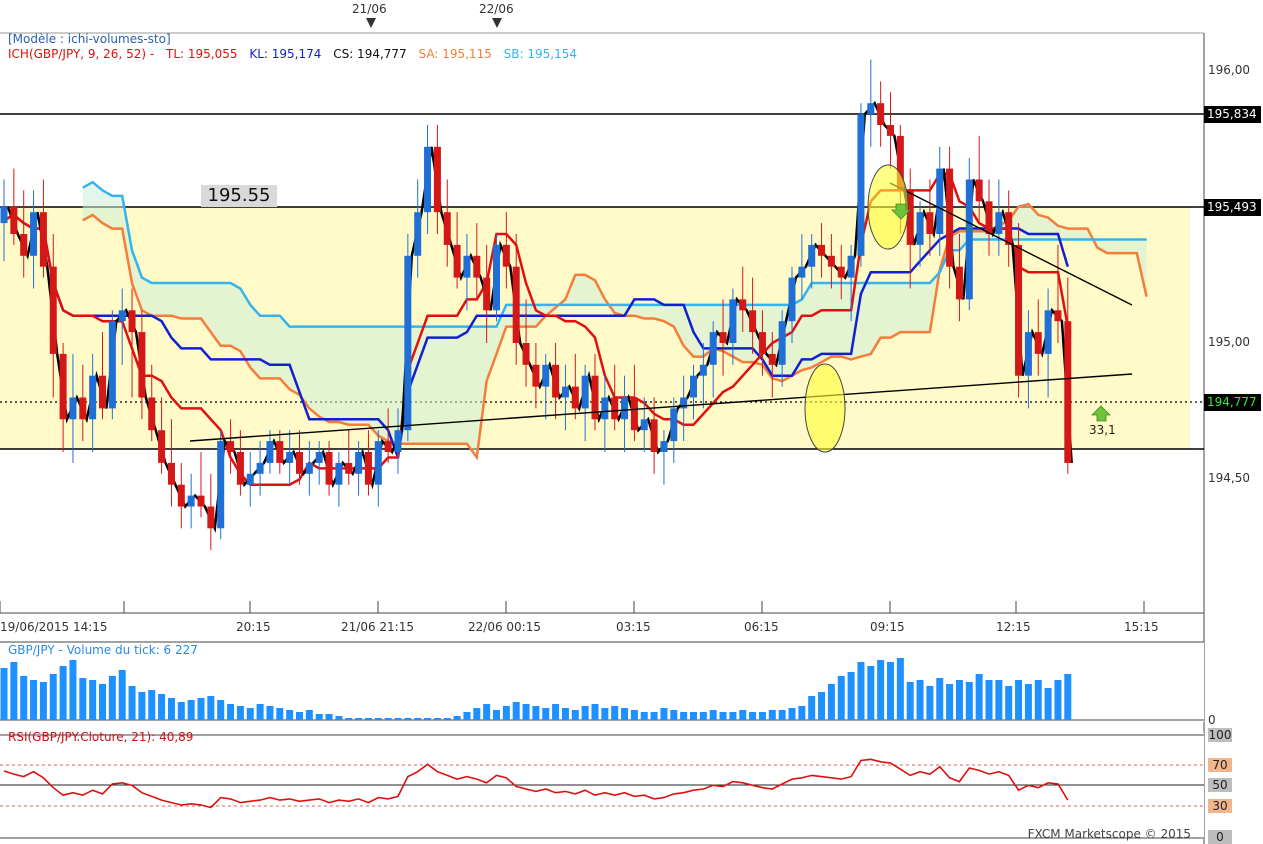  I want to click on volume-panel-label: GBP/JPY - Volume du tick: 6 227, so click(103, 650).